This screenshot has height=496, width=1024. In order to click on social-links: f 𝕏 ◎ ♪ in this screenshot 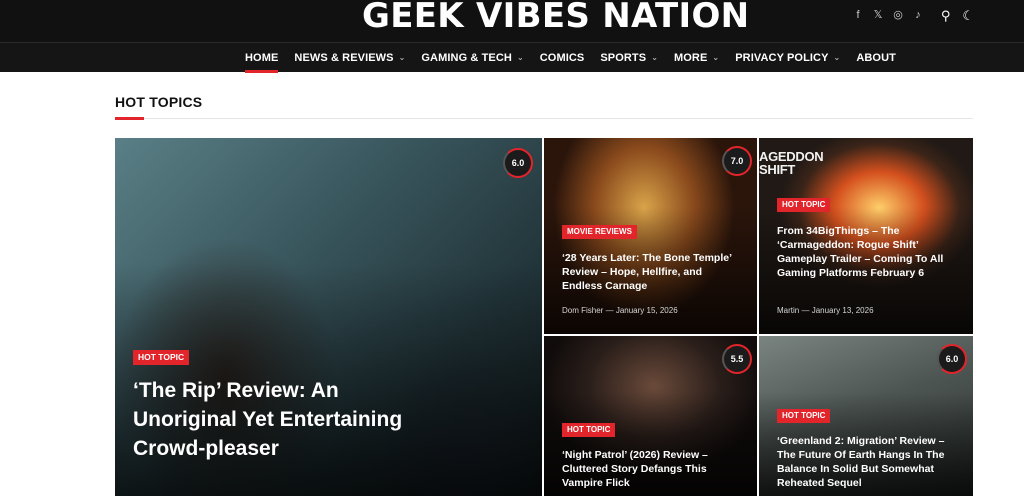, I will do `click(888, 15)`.